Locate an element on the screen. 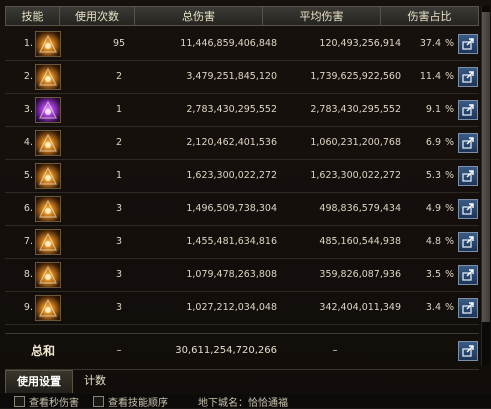 The height and width of the screenshot is (409, 491). table-row: 9. 3 1,027,212,034,048 342,404,011,349 3.4% is located at coordinates (242, 308).